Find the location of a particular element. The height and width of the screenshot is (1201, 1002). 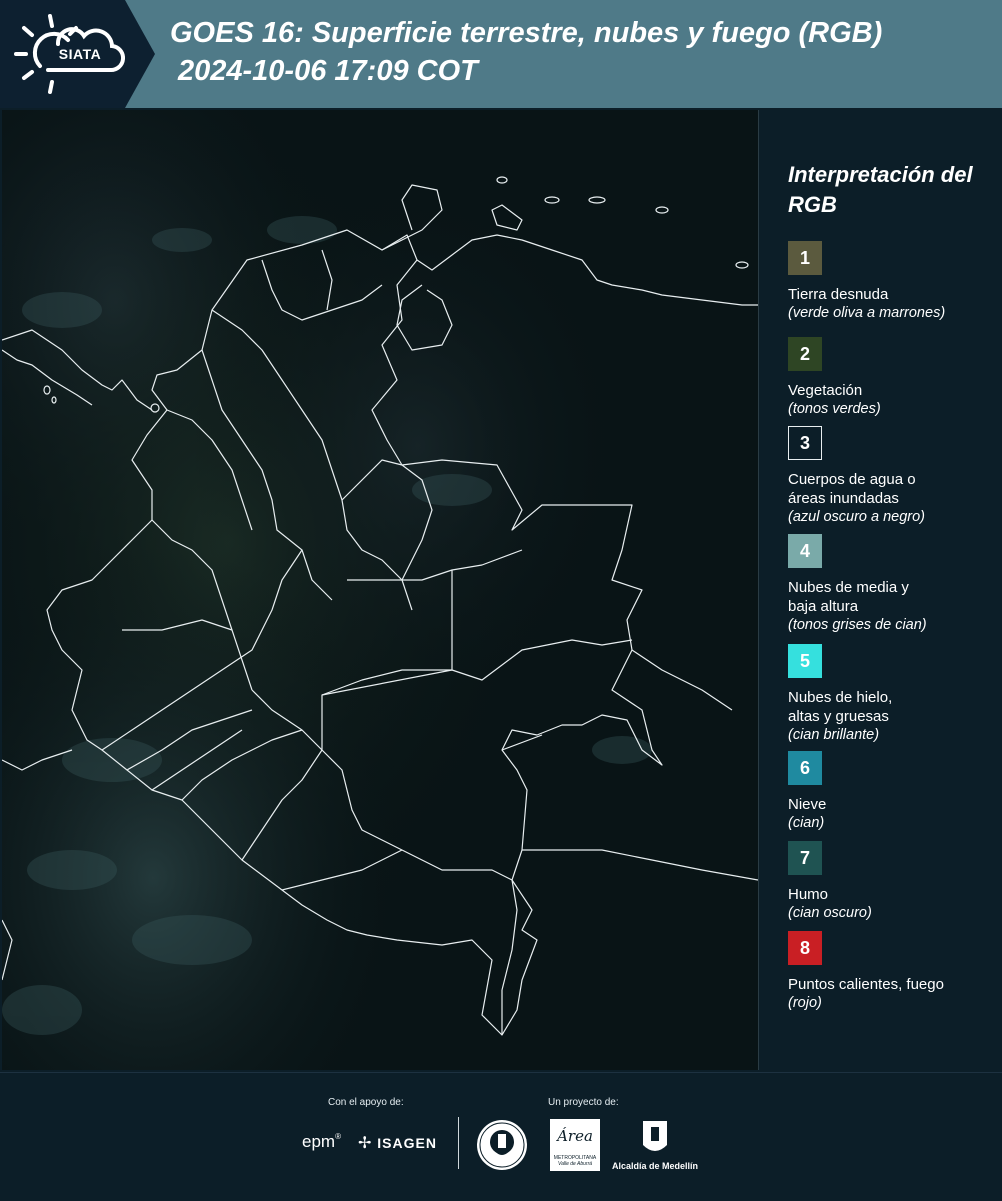

legend-swatch: 3 is located at coordinates (805, 443).